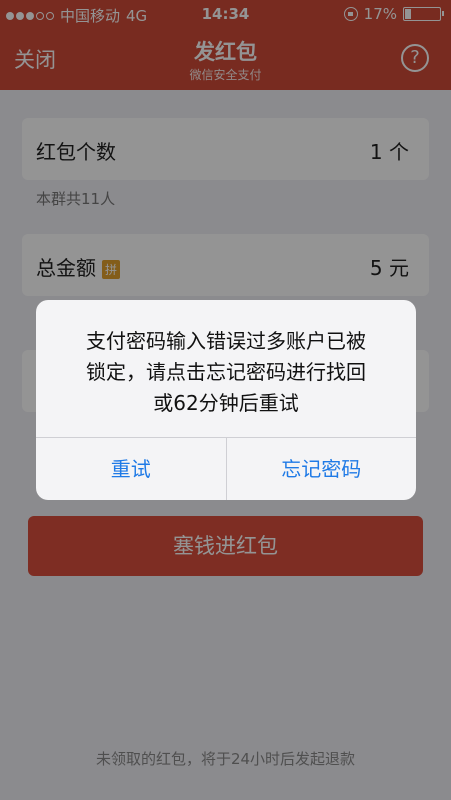  I want to click on alert-line-1: 支付密码输入错误过多账户已被, so click(226, 341).